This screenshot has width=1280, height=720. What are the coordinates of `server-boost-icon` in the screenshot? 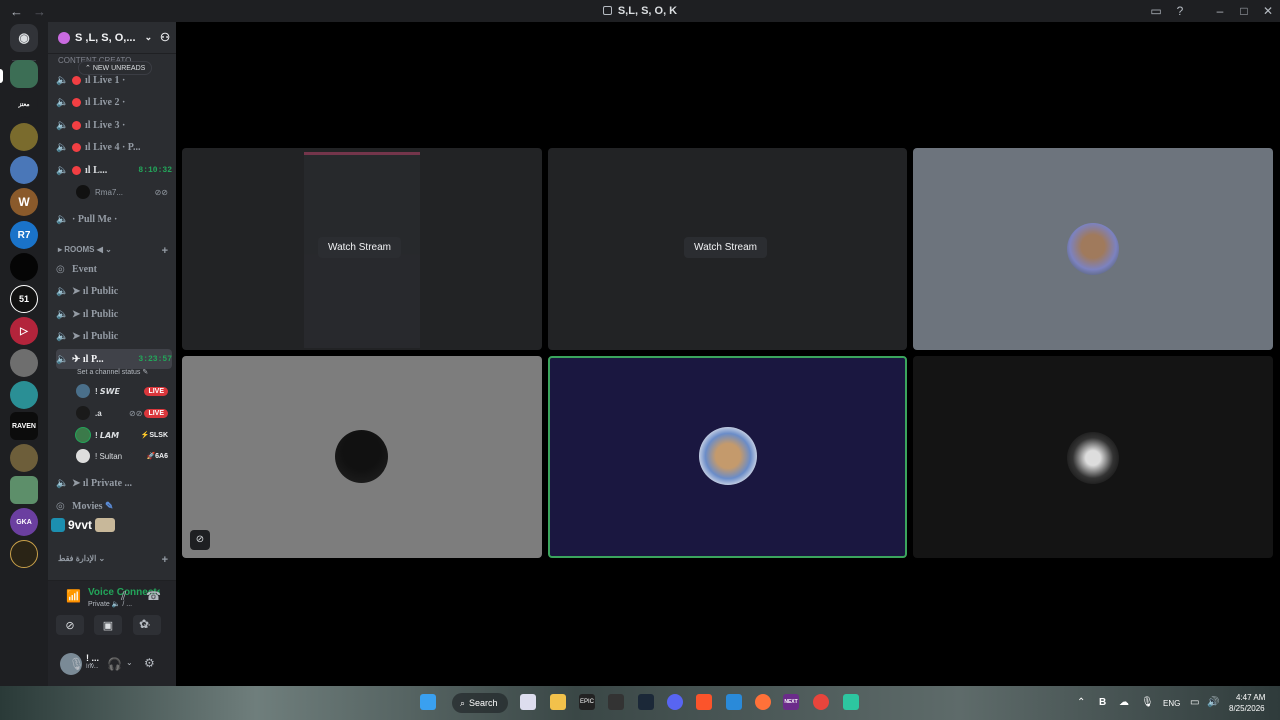 It's located at (64, 37).